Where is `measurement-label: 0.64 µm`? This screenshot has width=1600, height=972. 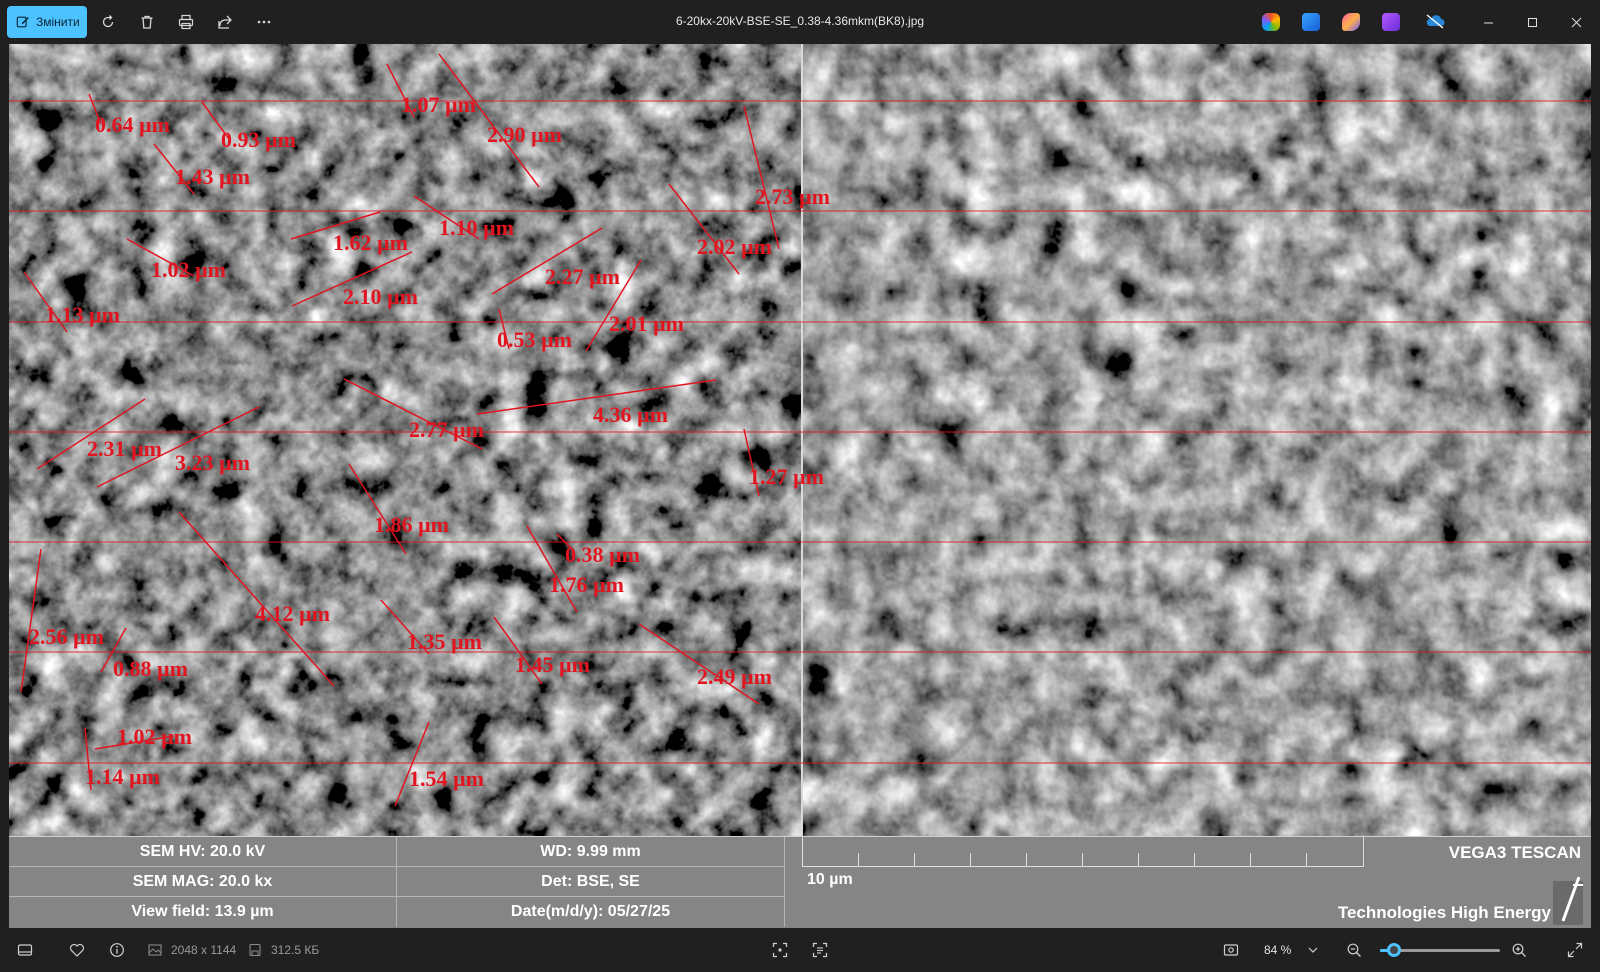
measurement-label: 0.64 µm is located at coordinates (132, 124).